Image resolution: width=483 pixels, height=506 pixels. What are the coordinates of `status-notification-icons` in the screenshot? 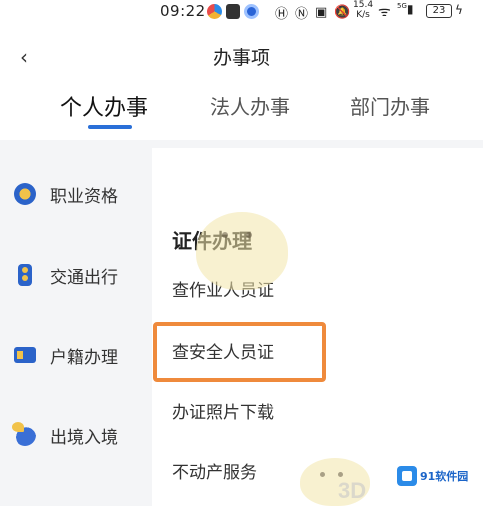 It's located at (233, 11).